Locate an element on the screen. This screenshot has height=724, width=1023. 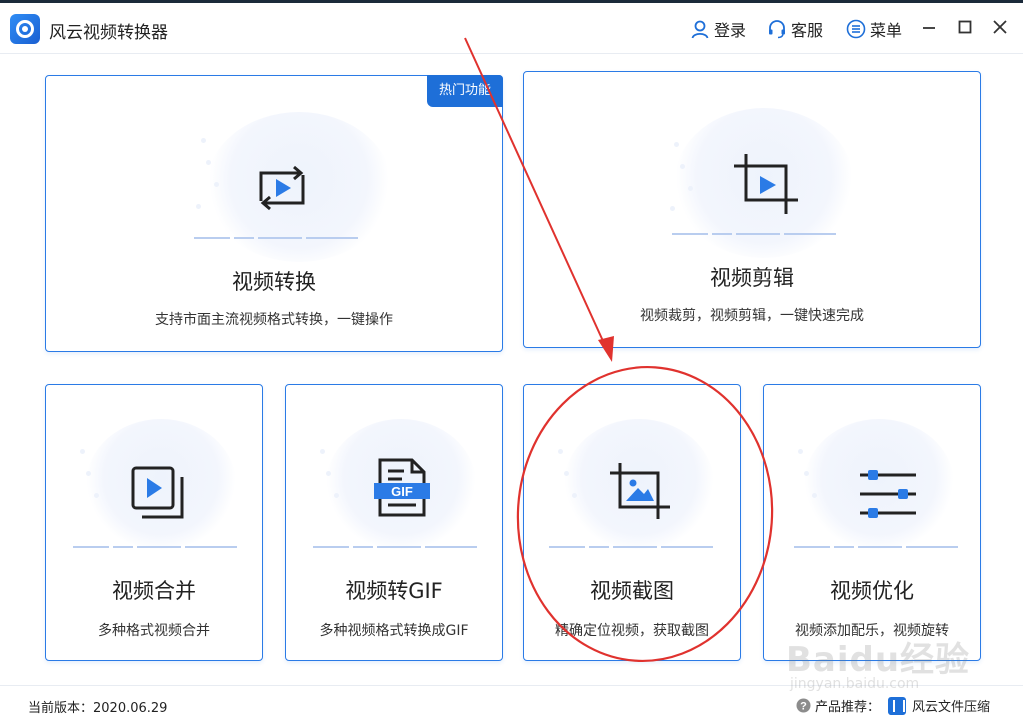
card-video-screenshot: 视频截图 精确定位视频，获取截图 is located at coordinates (632, 522).